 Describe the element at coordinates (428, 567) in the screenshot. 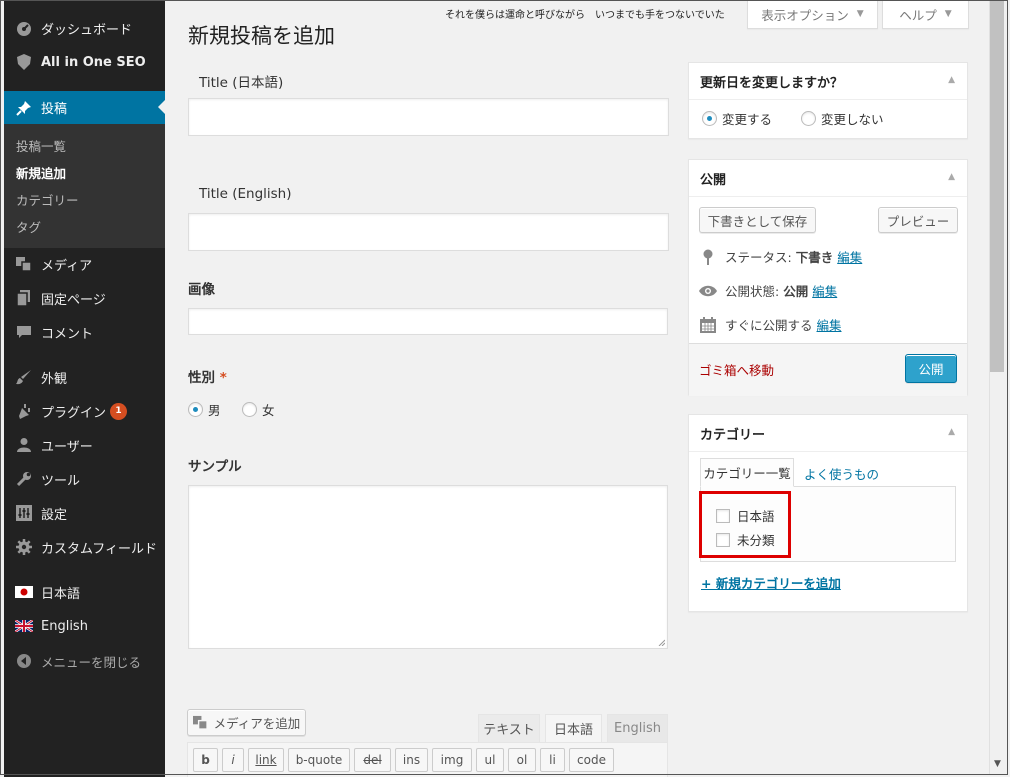

I see `sample-textarea` at that location.